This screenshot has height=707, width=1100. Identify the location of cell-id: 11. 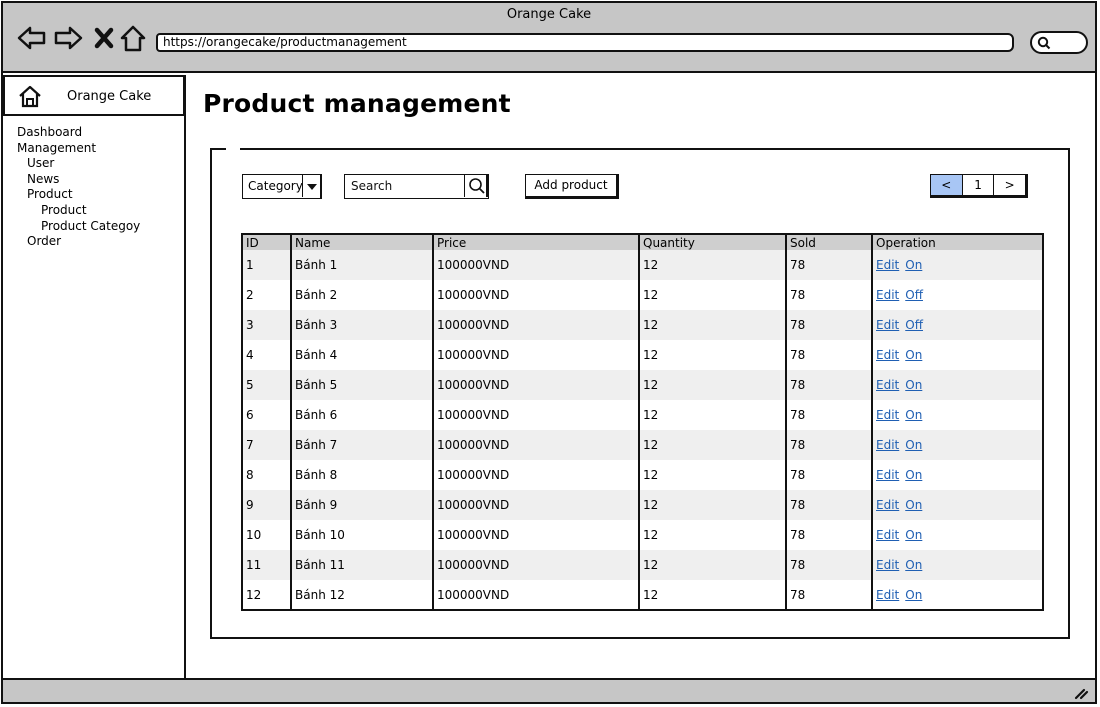
(267, 565).